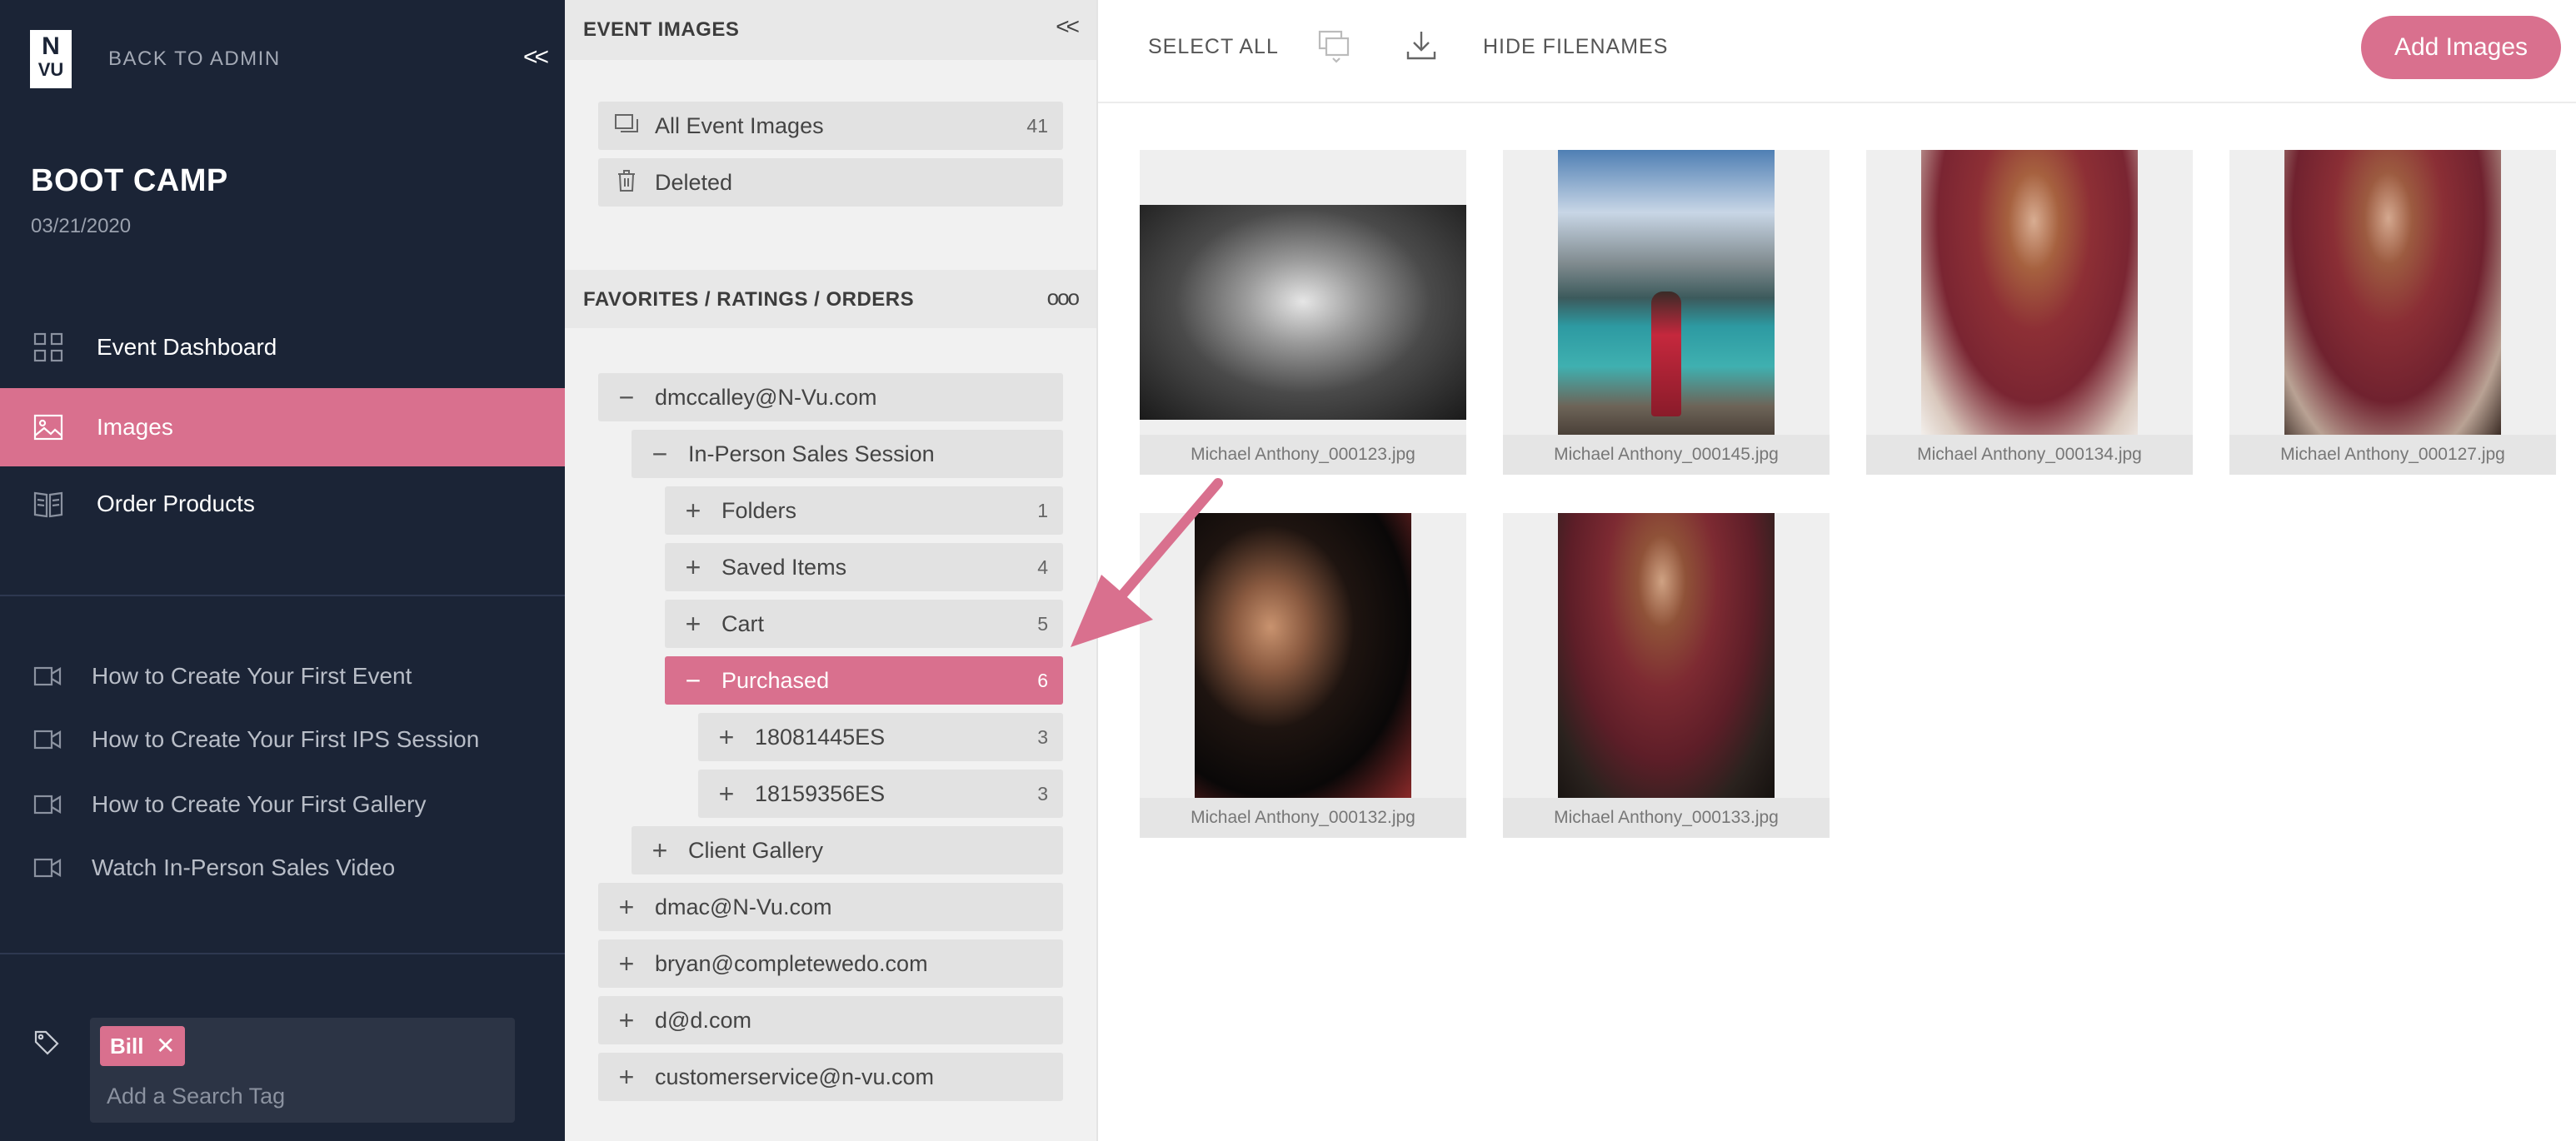 The height and width of the screenshot is (1141, 2576). Describe the element at coordinates (50, 69) in the screenshot. I see `logo-bottom-text: VU` at that location.